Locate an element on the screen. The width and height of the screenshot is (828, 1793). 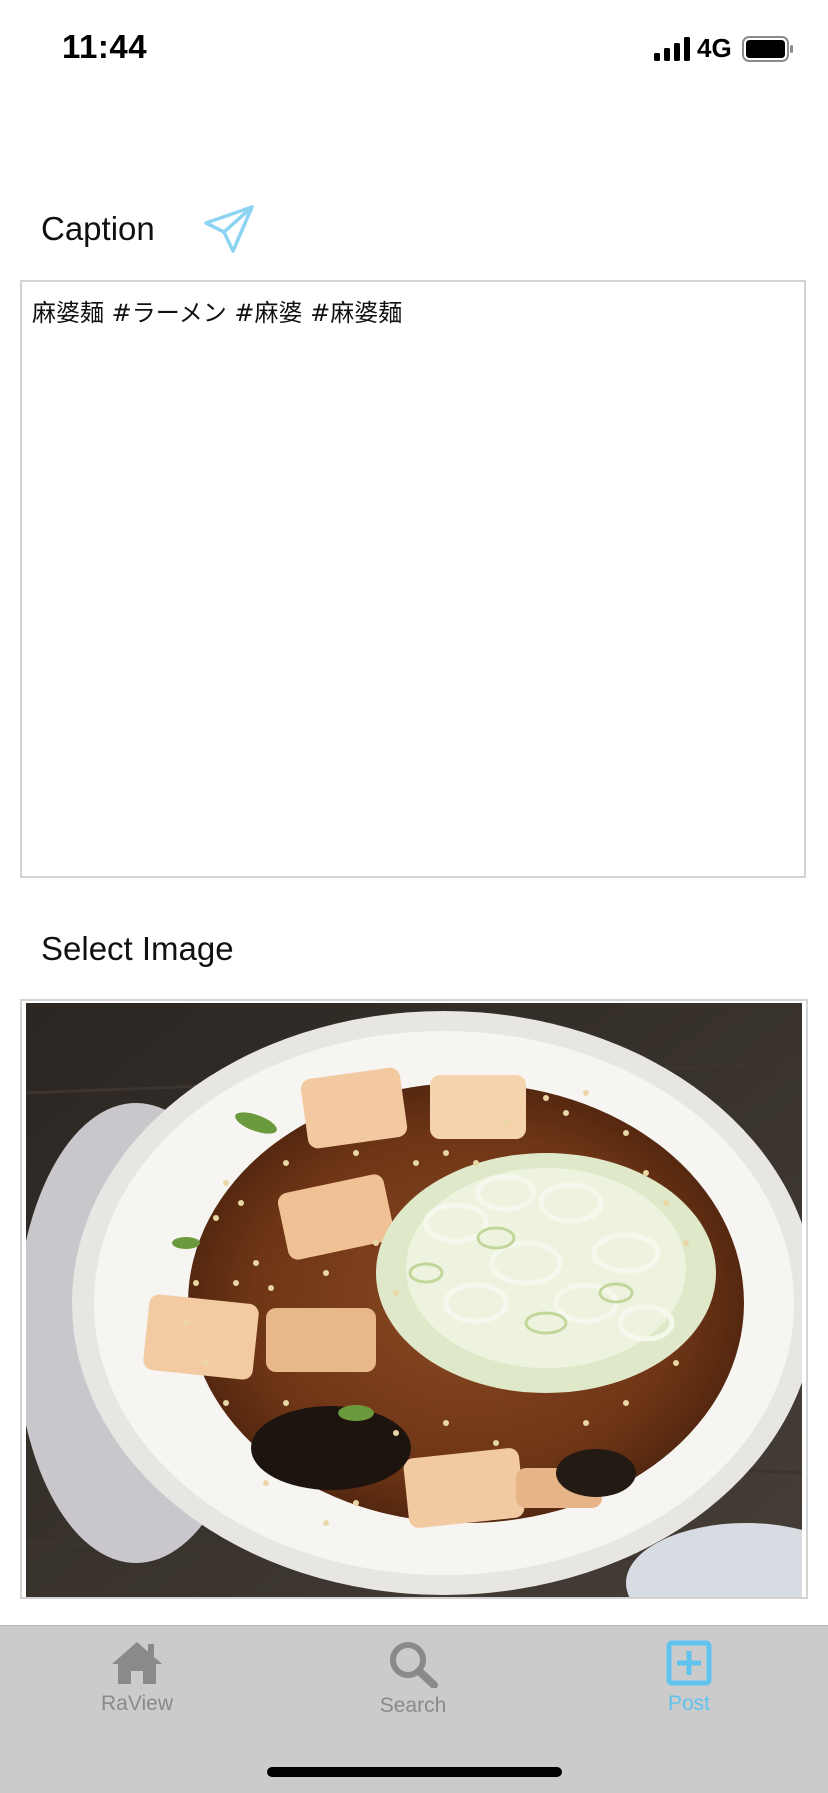
home-indicator is located at coordinates (414, 1772).